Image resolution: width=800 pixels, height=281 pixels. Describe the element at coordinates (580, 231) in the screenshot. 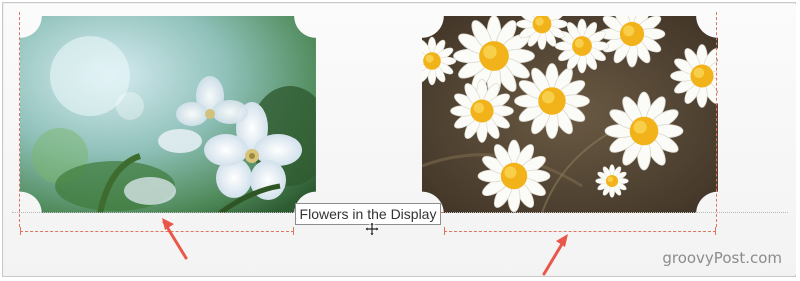

I see `distance-guide-right` at that location.